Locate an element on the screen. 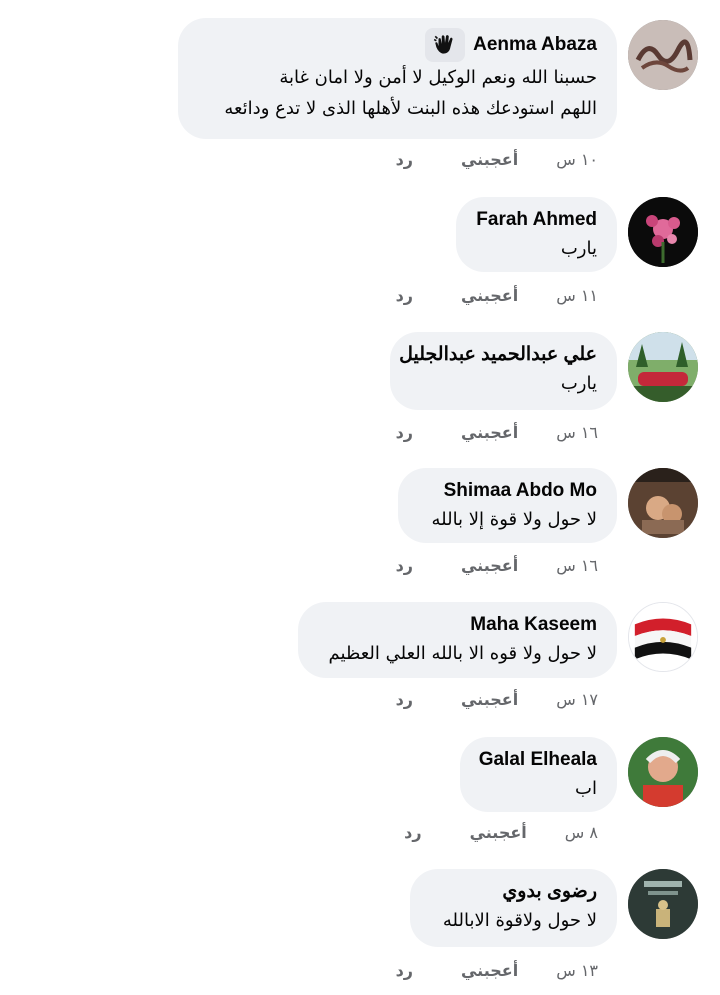  comment-time: ٨ س is located at coordinates (581, 832).